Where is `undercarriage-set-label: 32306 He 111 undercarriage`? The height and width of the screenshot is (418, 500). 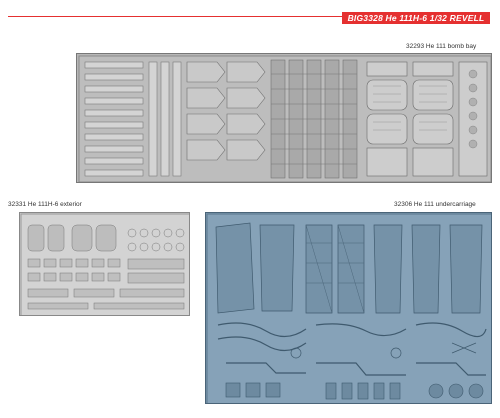
undercarriage-set-label: 32306 He 111 undercarriage is located at coordinates (435, 204).